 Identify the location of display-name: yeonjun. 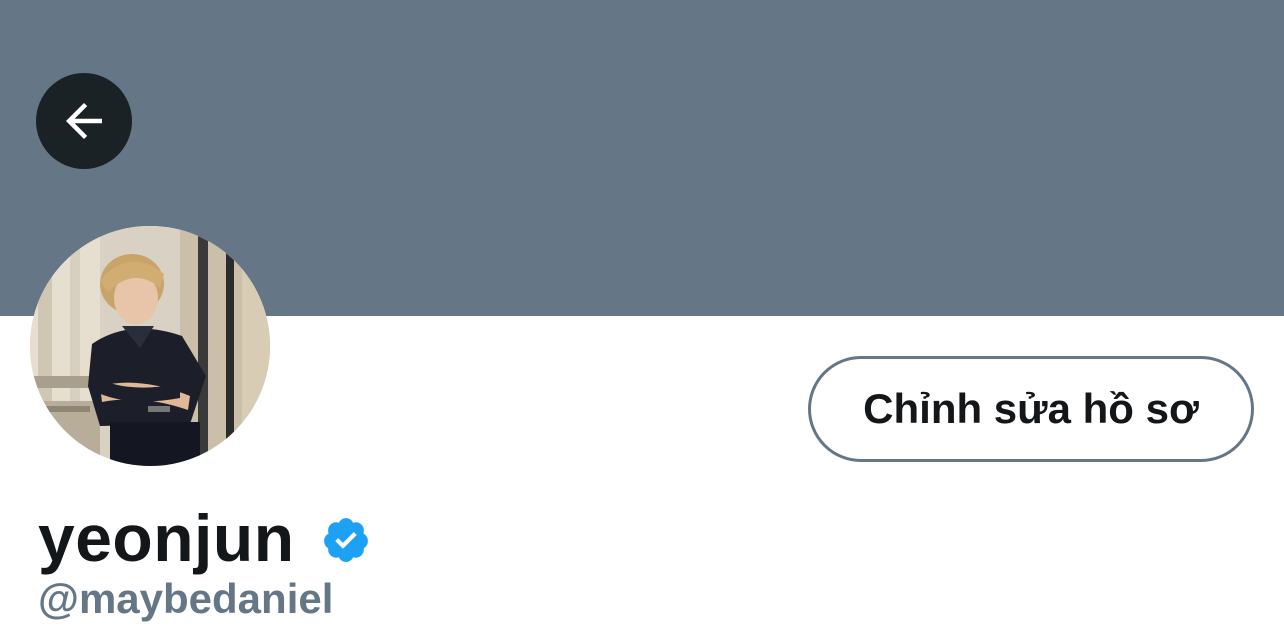
(166, 538).